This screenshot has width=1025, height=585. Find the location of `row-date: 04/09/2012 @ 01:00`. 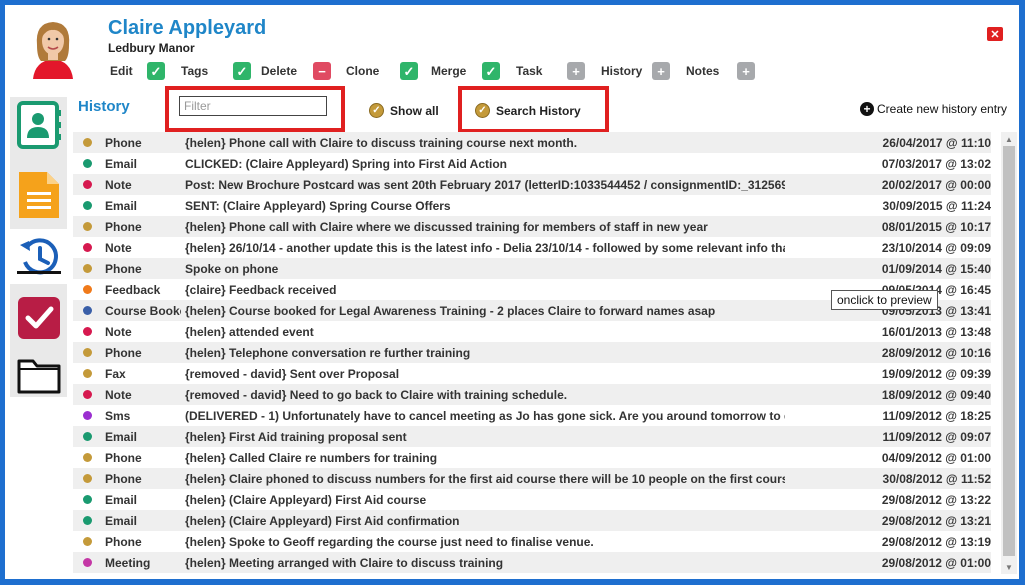

row-date: 04/09/2012 @ 01:00 is located at coordinates (936, 457).